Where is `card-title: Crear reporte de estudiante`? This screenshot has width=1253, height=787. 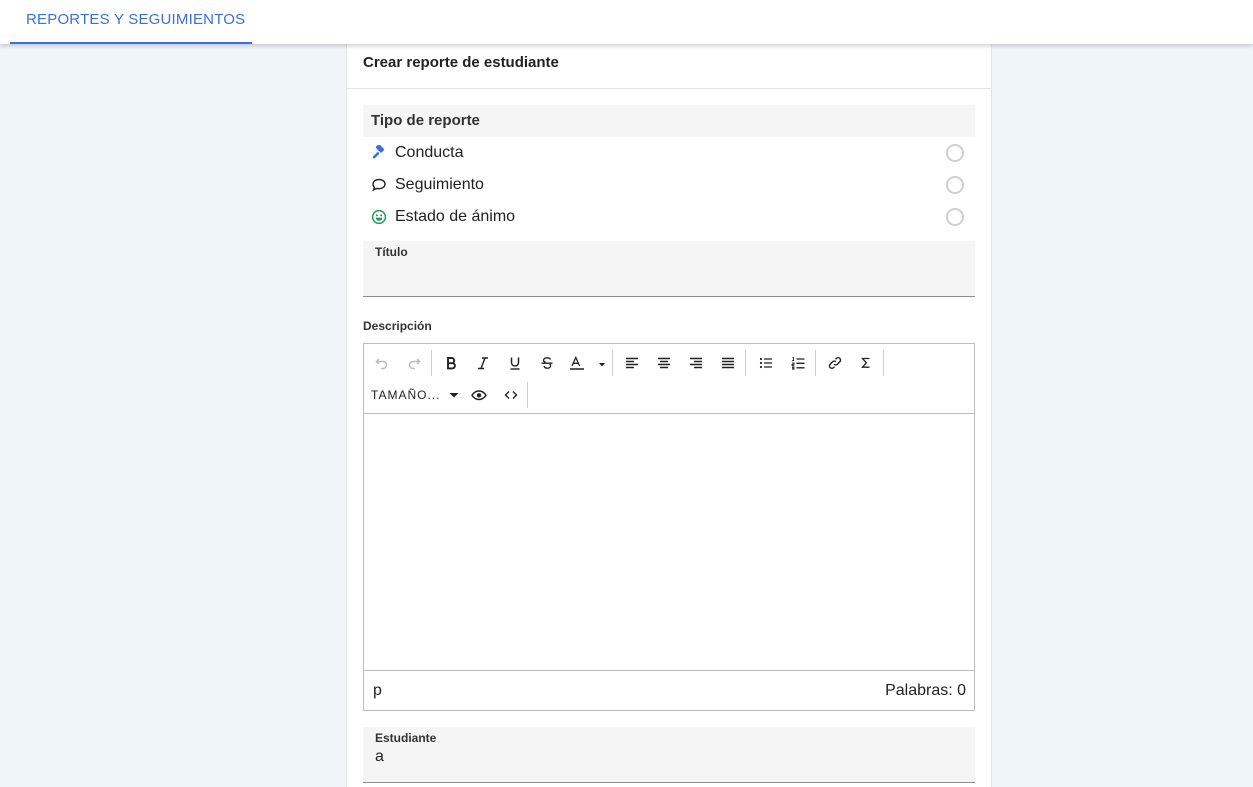
card-title: Crear reporte de estudiante is located at coordinates (461, 62).